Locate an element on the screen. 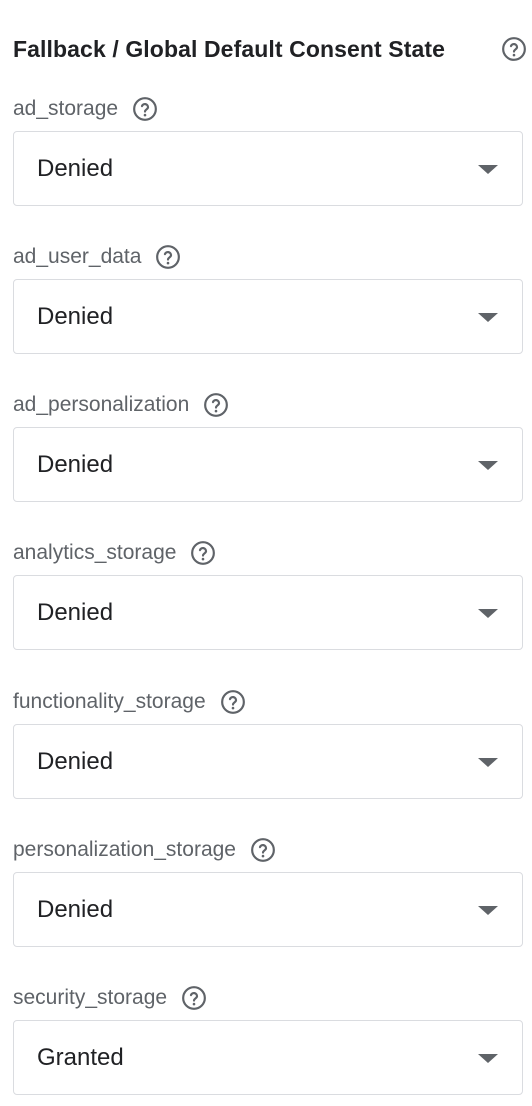 The width and height of the screenshot is (532, 1106). security-storage-select: Granted is located at coordinates (268, 1057).